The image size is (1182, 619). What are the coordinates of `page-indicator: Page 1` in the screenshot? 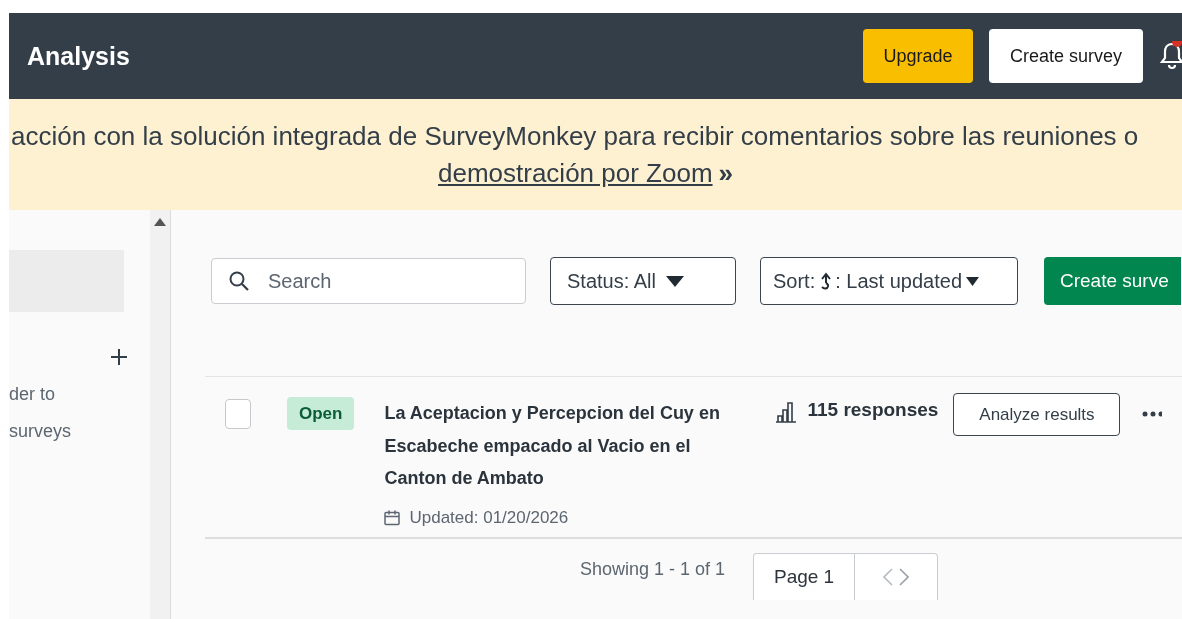 It's located at (805, 576).